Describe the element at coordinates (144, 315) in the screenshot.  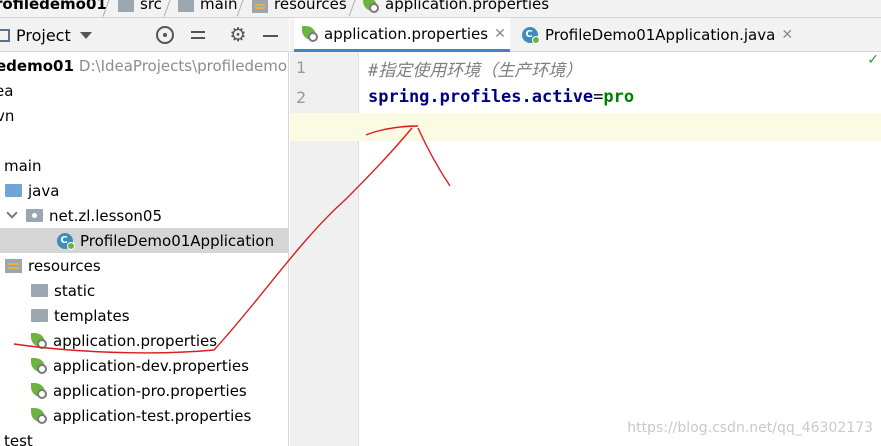
I see `tree-item-templates: templates` at that location.